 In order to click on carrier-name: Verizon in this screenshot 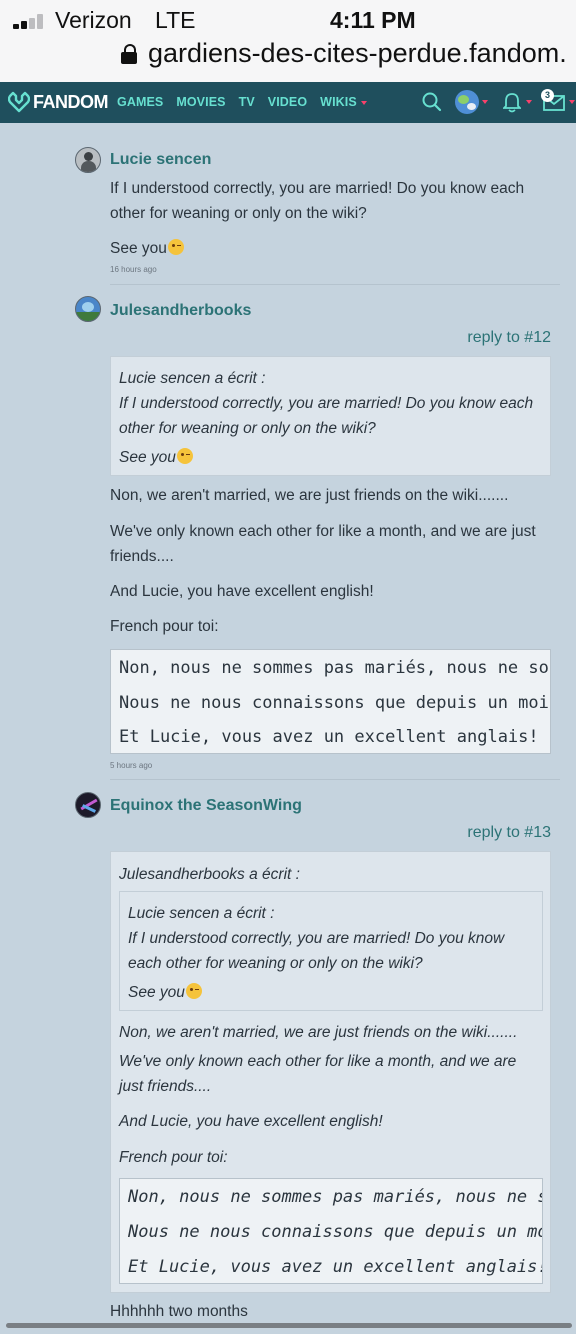, I will do `click(93, 20)`.